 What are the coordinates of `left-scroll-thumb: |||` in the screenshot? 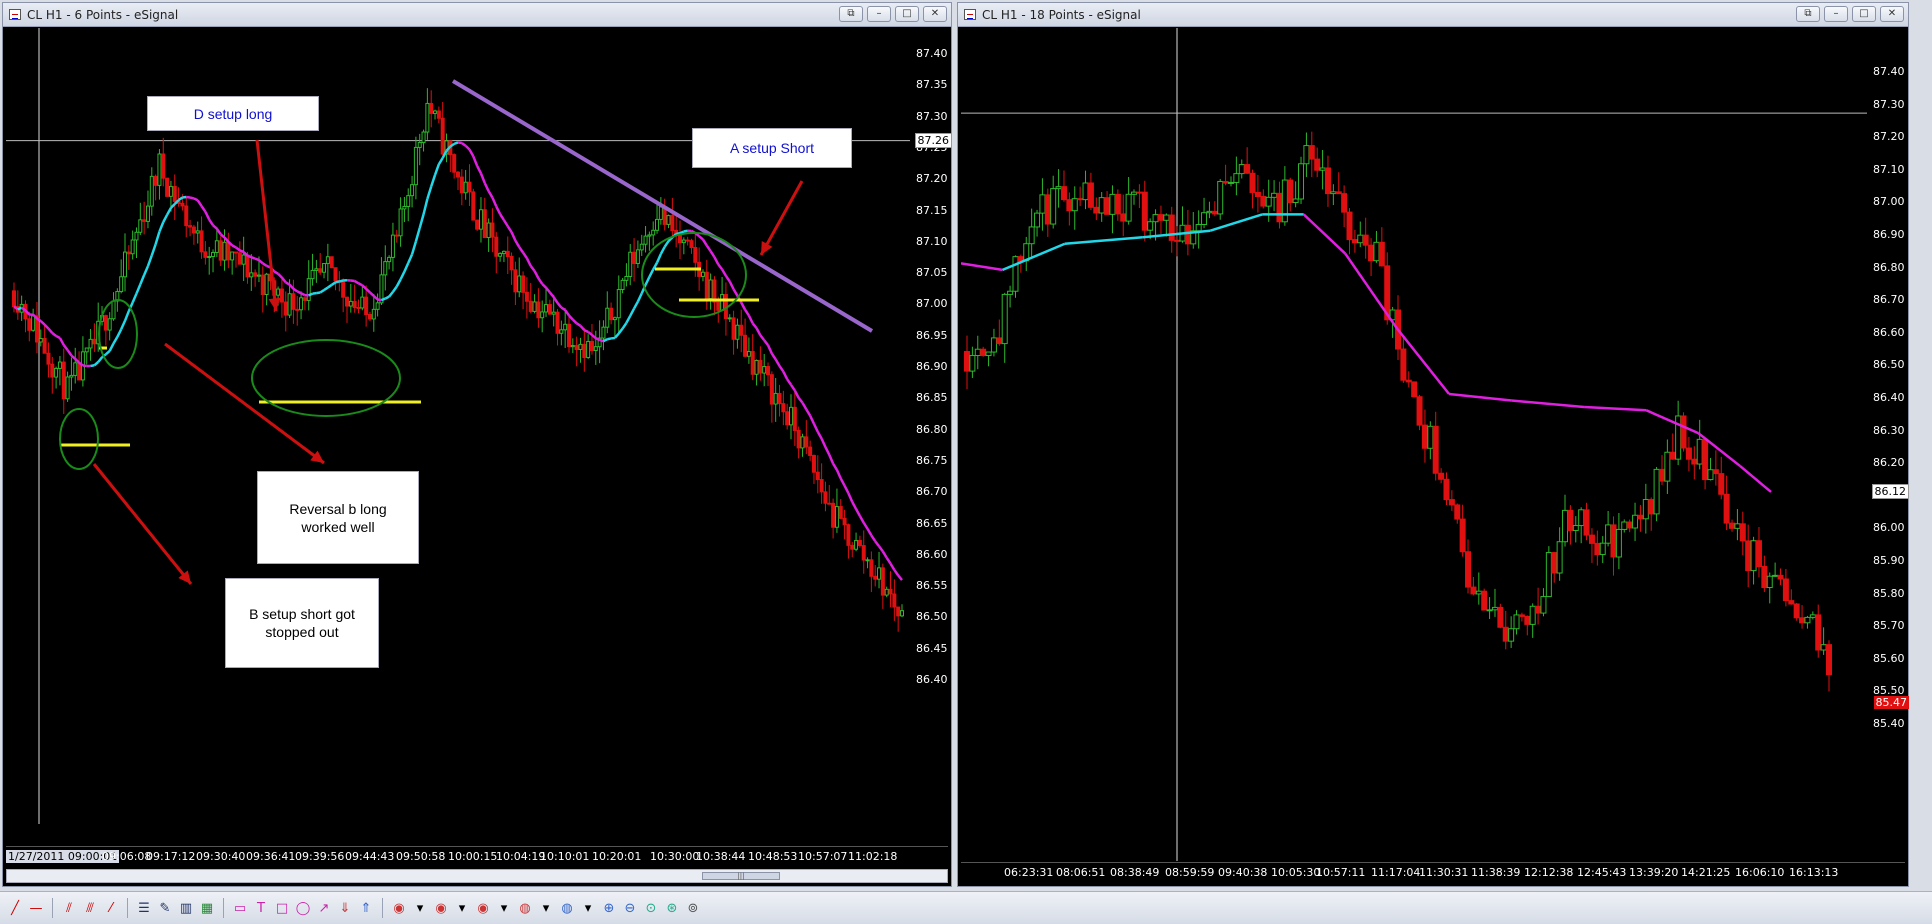 It's located at (741, 876).